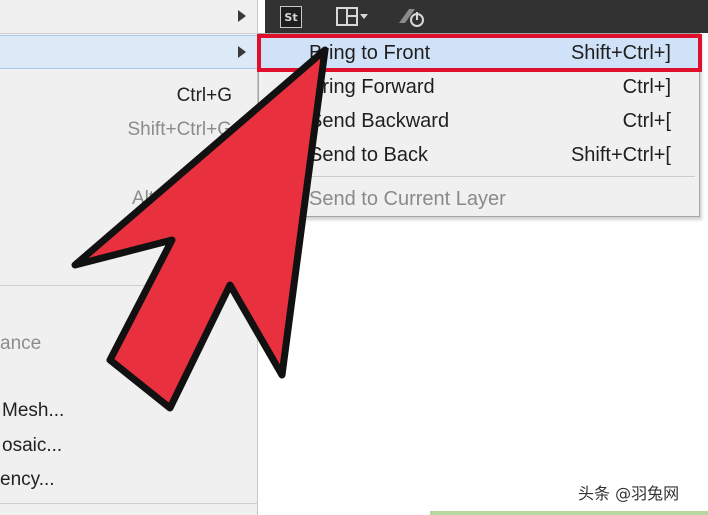 Image resolution: width=708 pixels, height=515 pixels. Describe the element at coordinates (129, 200) in the screenshot. I see `menu-item-lock: Alt` at that location.